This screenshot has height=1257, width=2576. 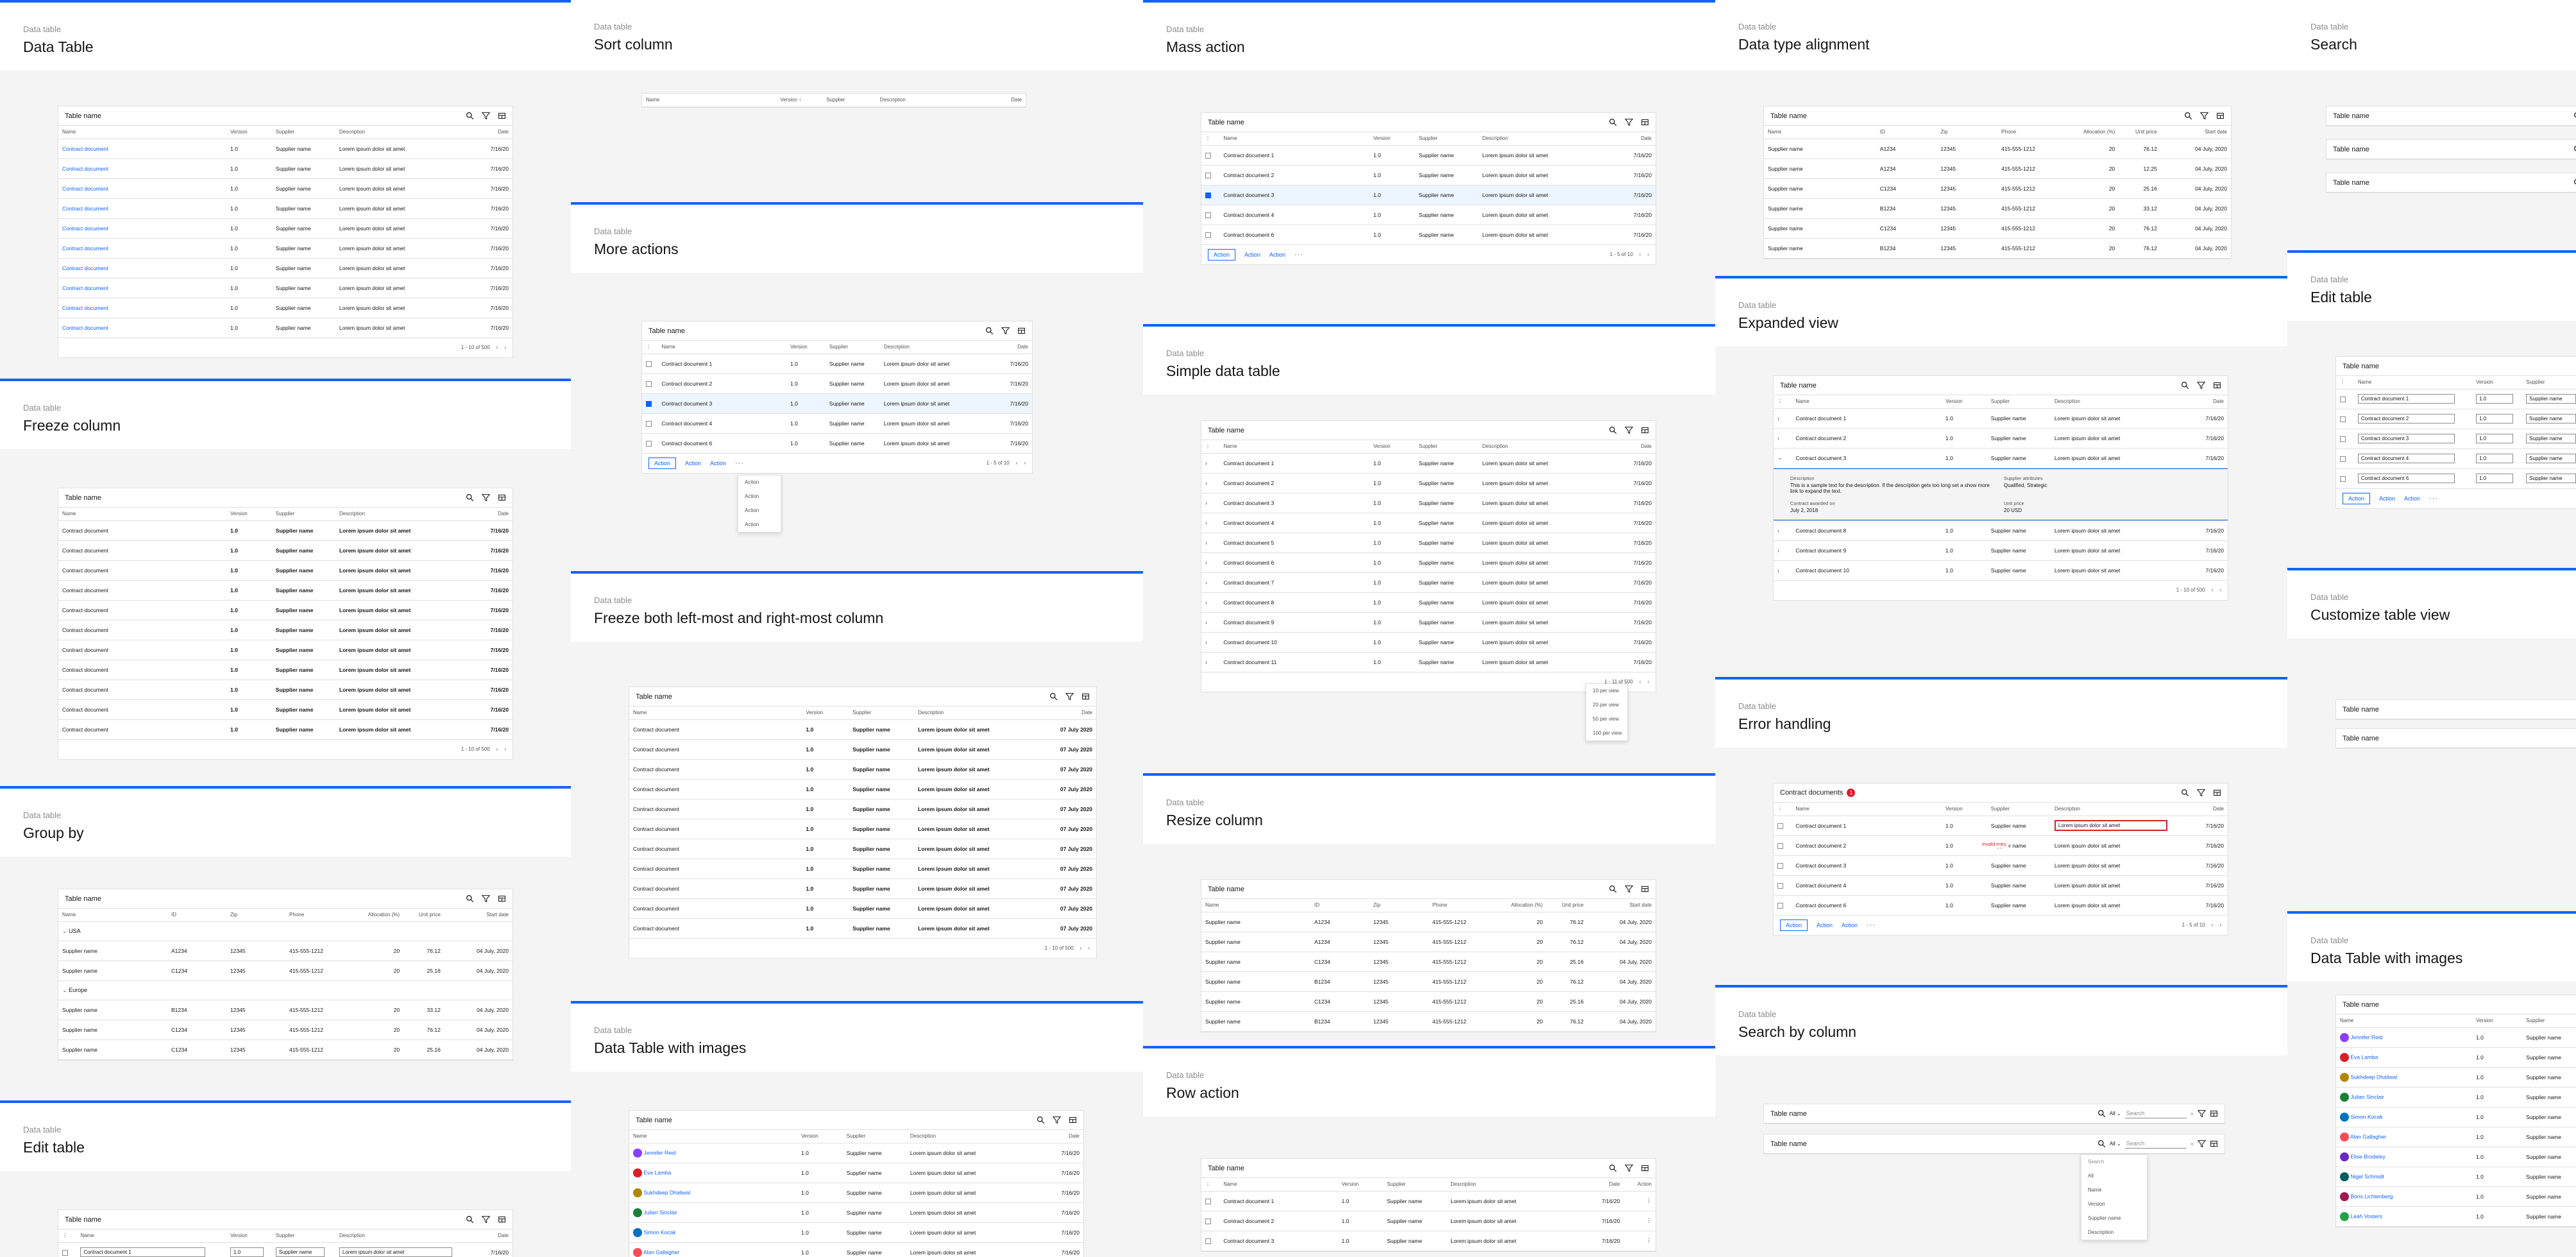 I want to click on group-row: ⌄ Europe, so click(x=285, y=990).